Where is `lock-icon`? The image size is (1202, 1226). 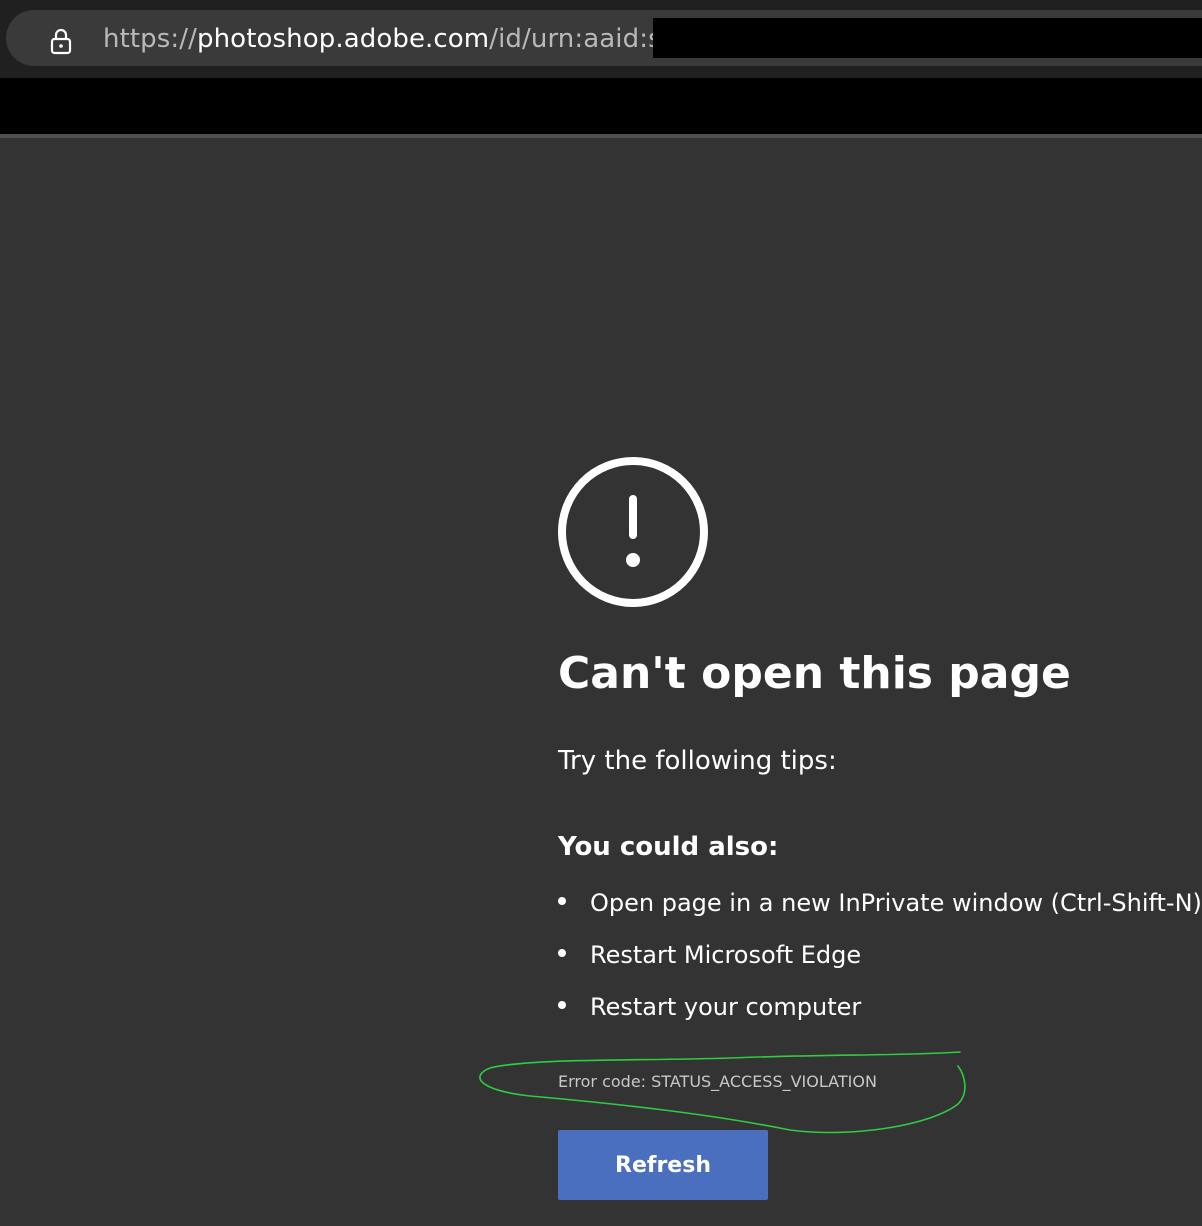
lock-icon is located at coordinates (61, 41).